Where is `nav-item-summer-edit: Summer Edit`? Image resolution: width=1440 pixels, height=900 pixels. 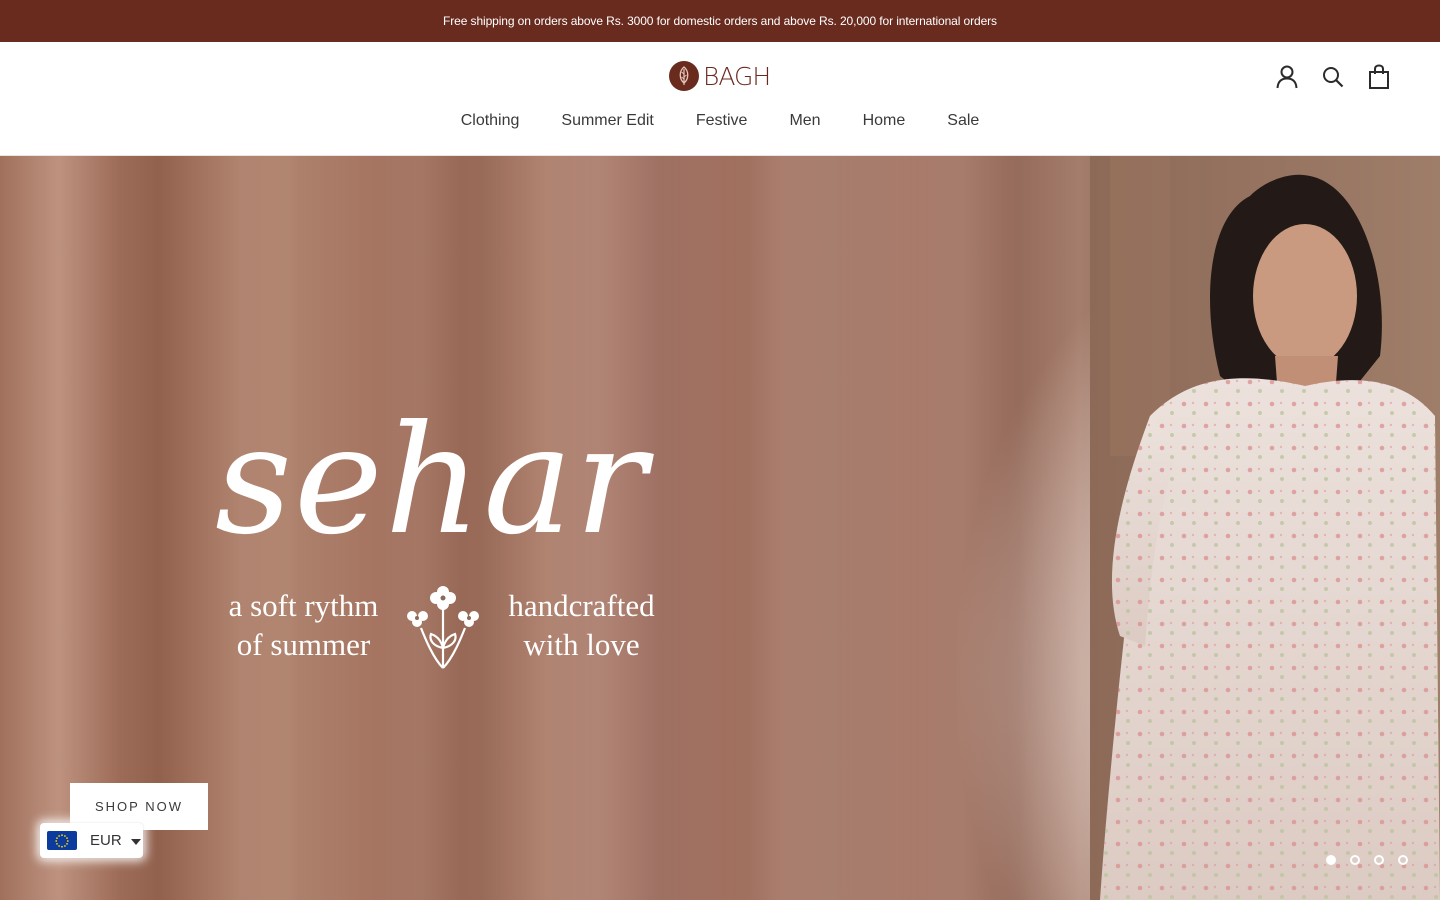
nav-item-summer-edit: Summer Edit is located at coordinates (607, 121).